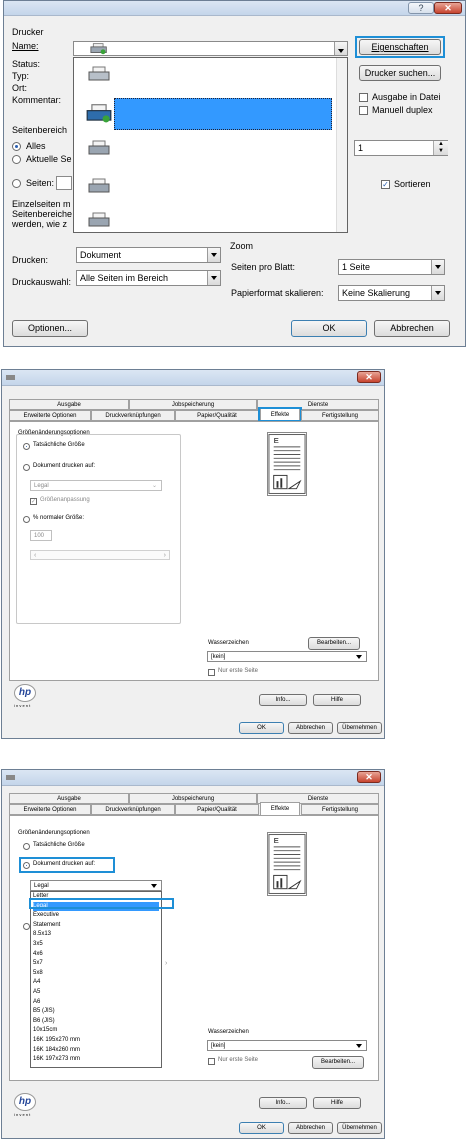  What do you see at coordinates (166, 963) in the screenshot?
I see `scroll-arrow-icon: ›` at bounding box center [166, 963].